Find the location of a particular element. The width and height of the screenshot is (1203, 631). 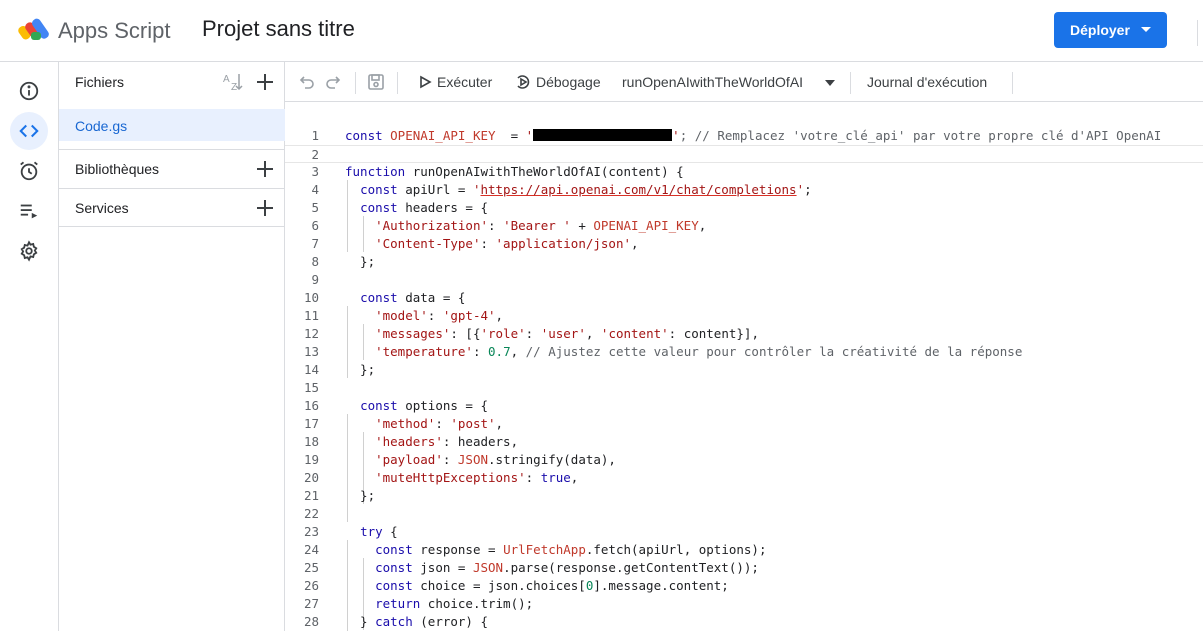

code-line: 2 is located at coordinates (744, 154).